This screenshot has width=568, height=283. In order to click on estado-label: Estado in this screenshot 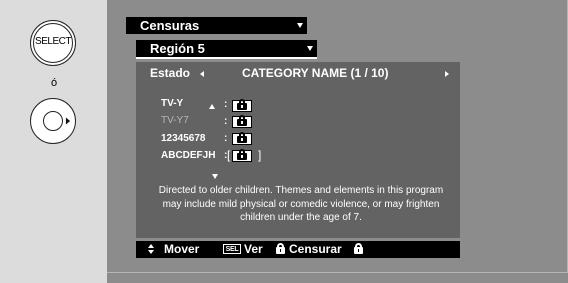, I will do `click(170, 73)`.